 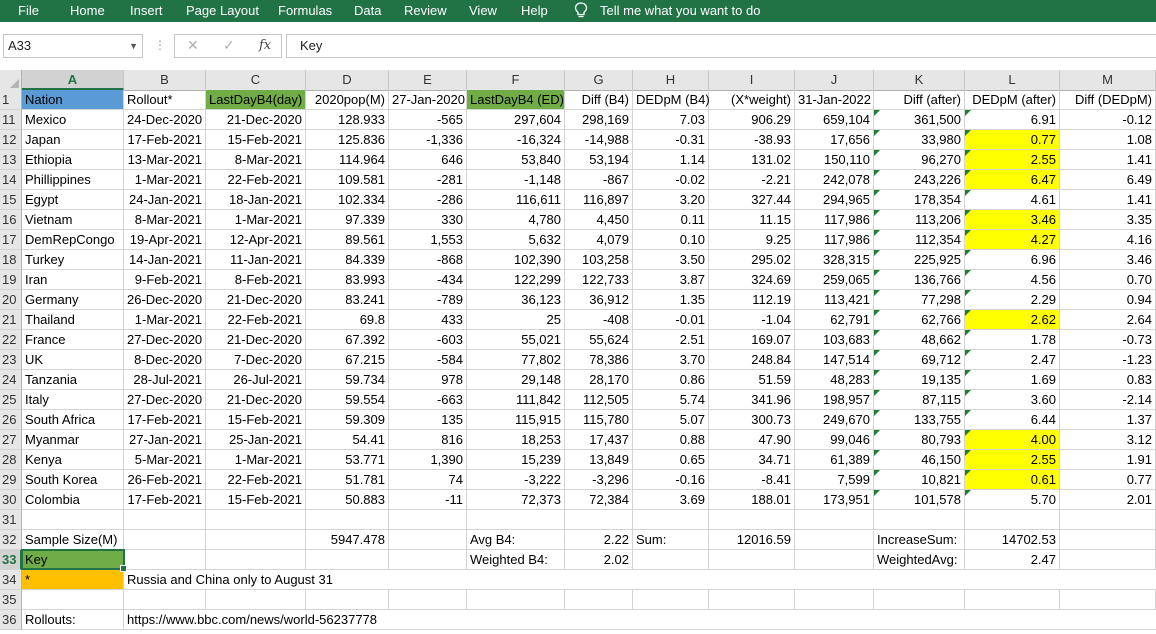 What do you see at coordinates (599, 380) in the screenshot?
I see `cell-g24: 28,170` at bounding box center [599, 380].